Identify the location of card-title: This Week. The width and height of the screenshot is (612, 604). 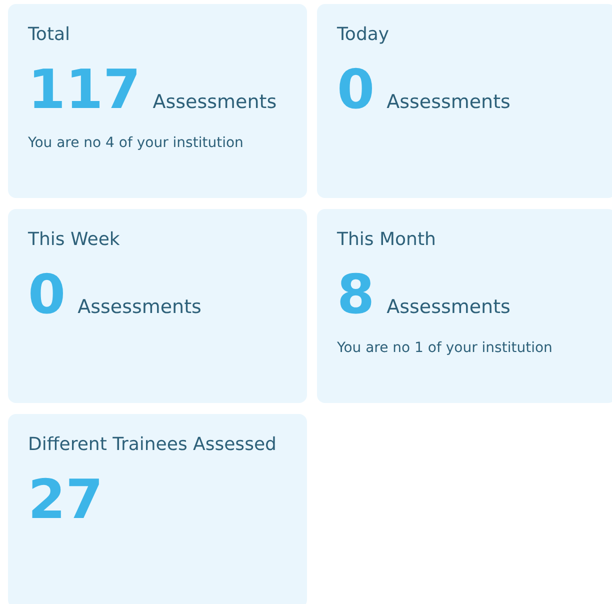
(74, 239).